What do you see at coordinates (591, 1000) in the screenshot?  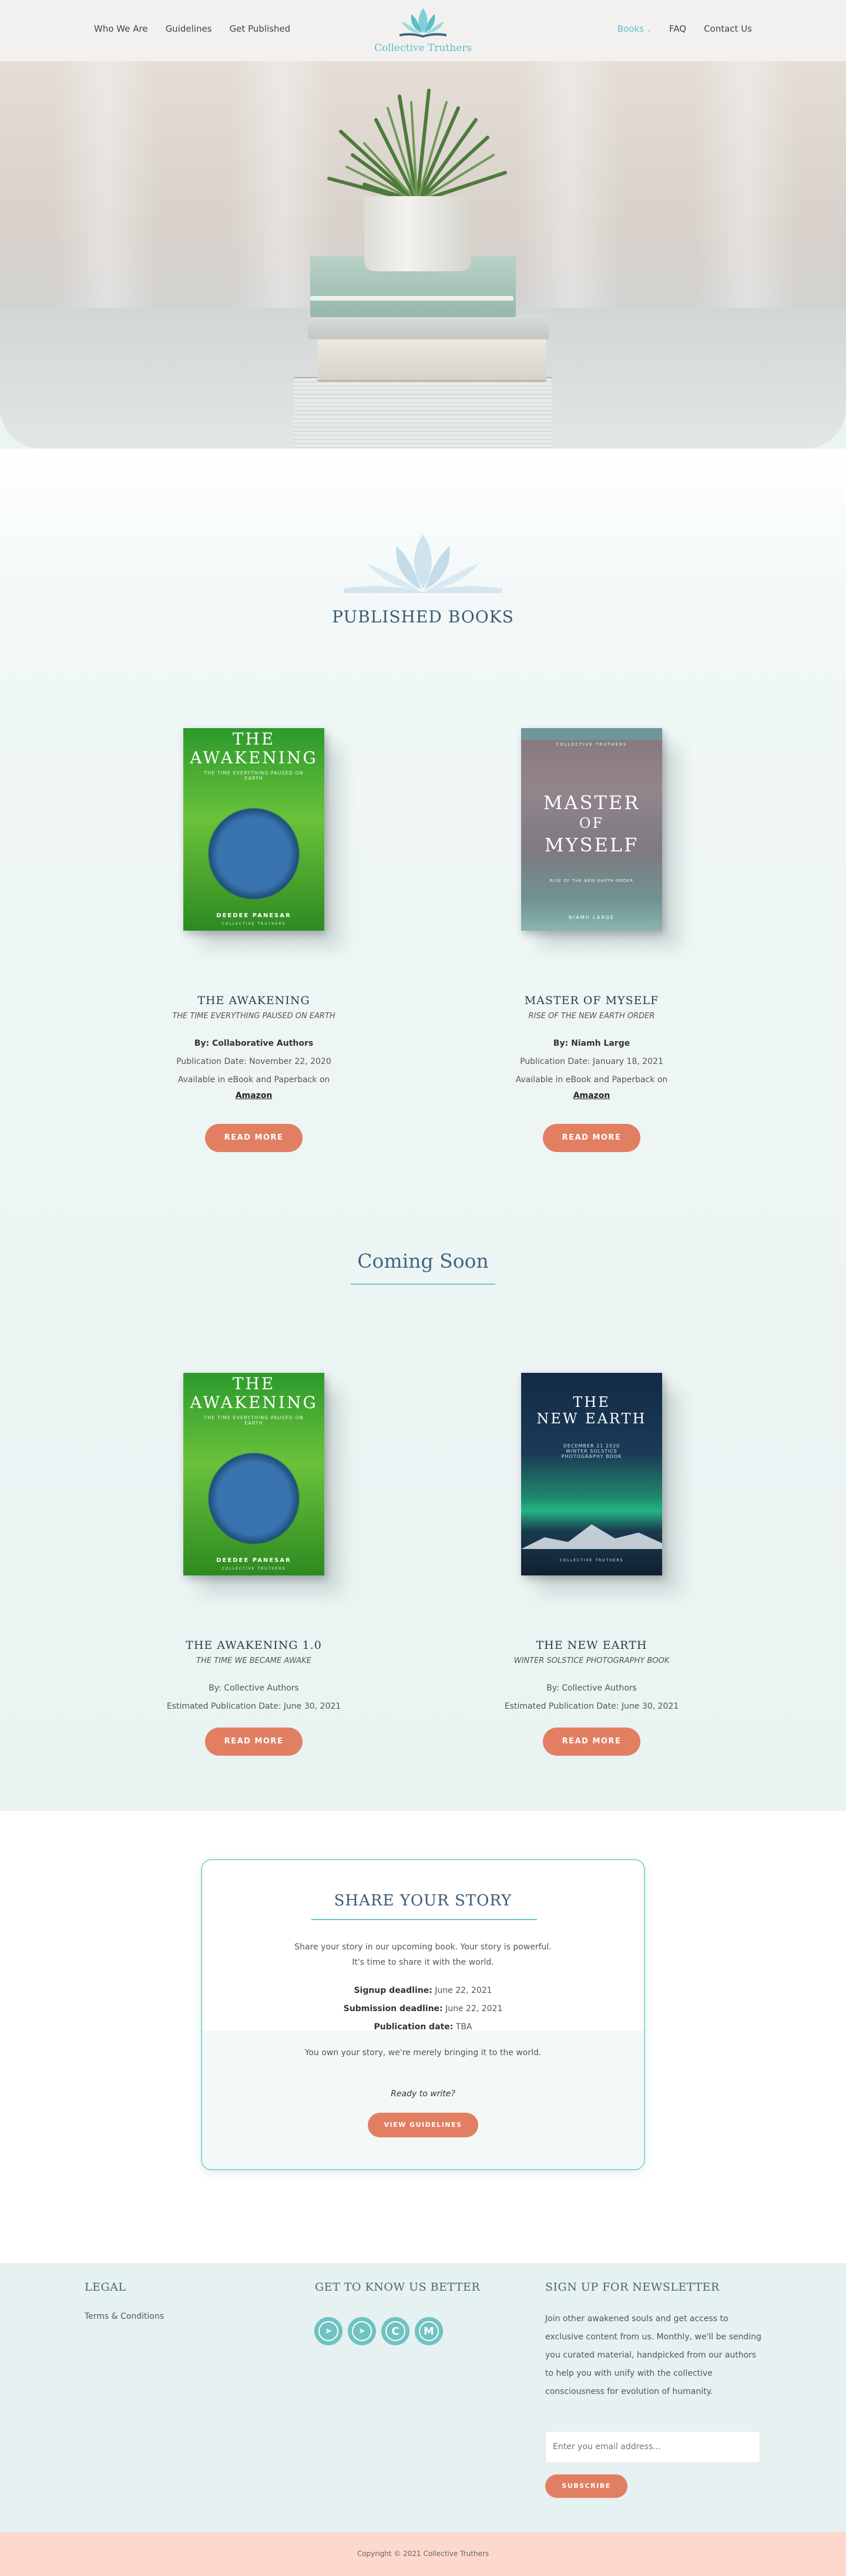 I see `book-title: MASTER OF MYSELF` at bounding box center [591, 1000].